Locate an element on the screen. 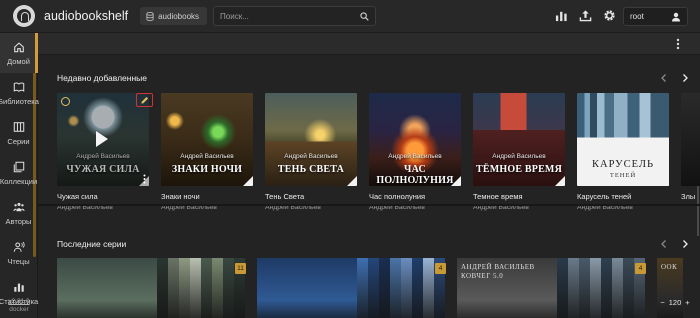 This screenshot has width=700, height=318. pencil-icon is located at coordinates (145, 100).